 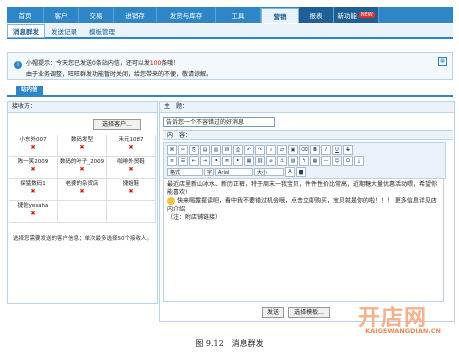 What do you see at coordinates (119, 74) in the screenshot?
I see `notice-line-2: 由于业务调整，旺旺群发功能暂时关闭，给您带来的不便，敬请谅解。` at bounding box center [119, 74].